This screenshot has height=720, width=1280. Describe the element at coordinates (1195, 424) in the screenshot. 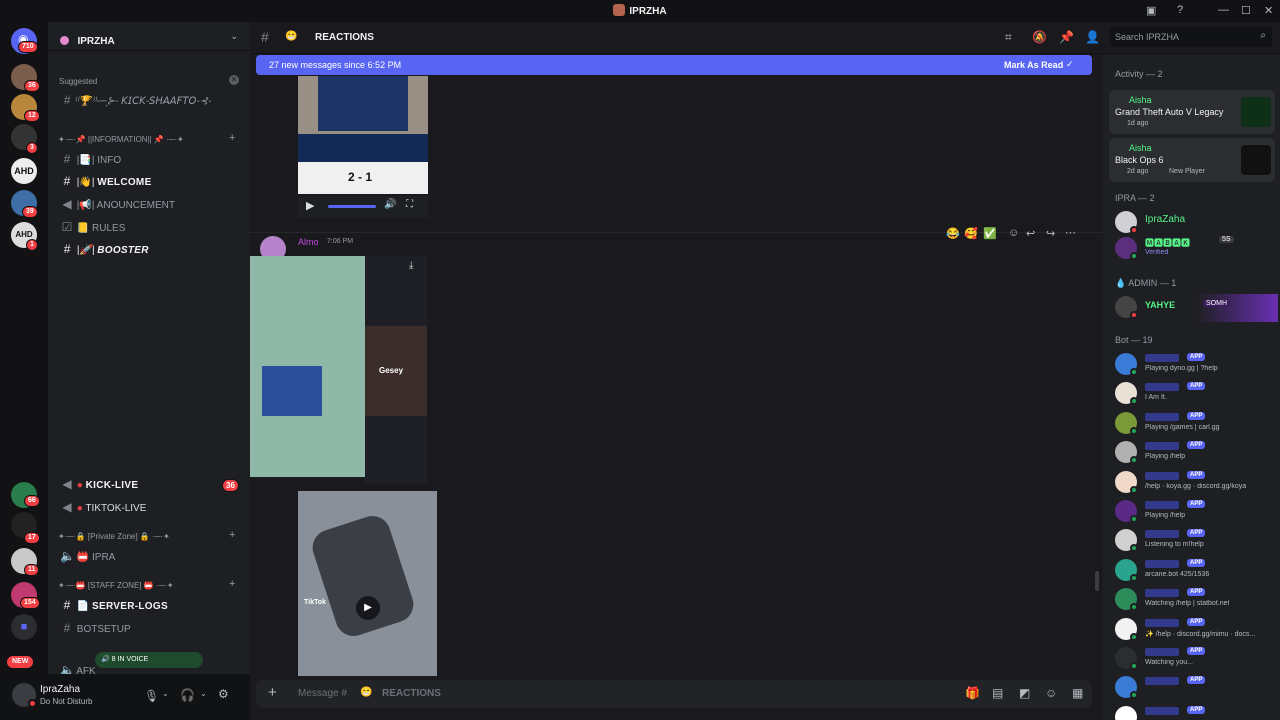

I see `bot-row: APP Playing /games | carl.gg` at that location.